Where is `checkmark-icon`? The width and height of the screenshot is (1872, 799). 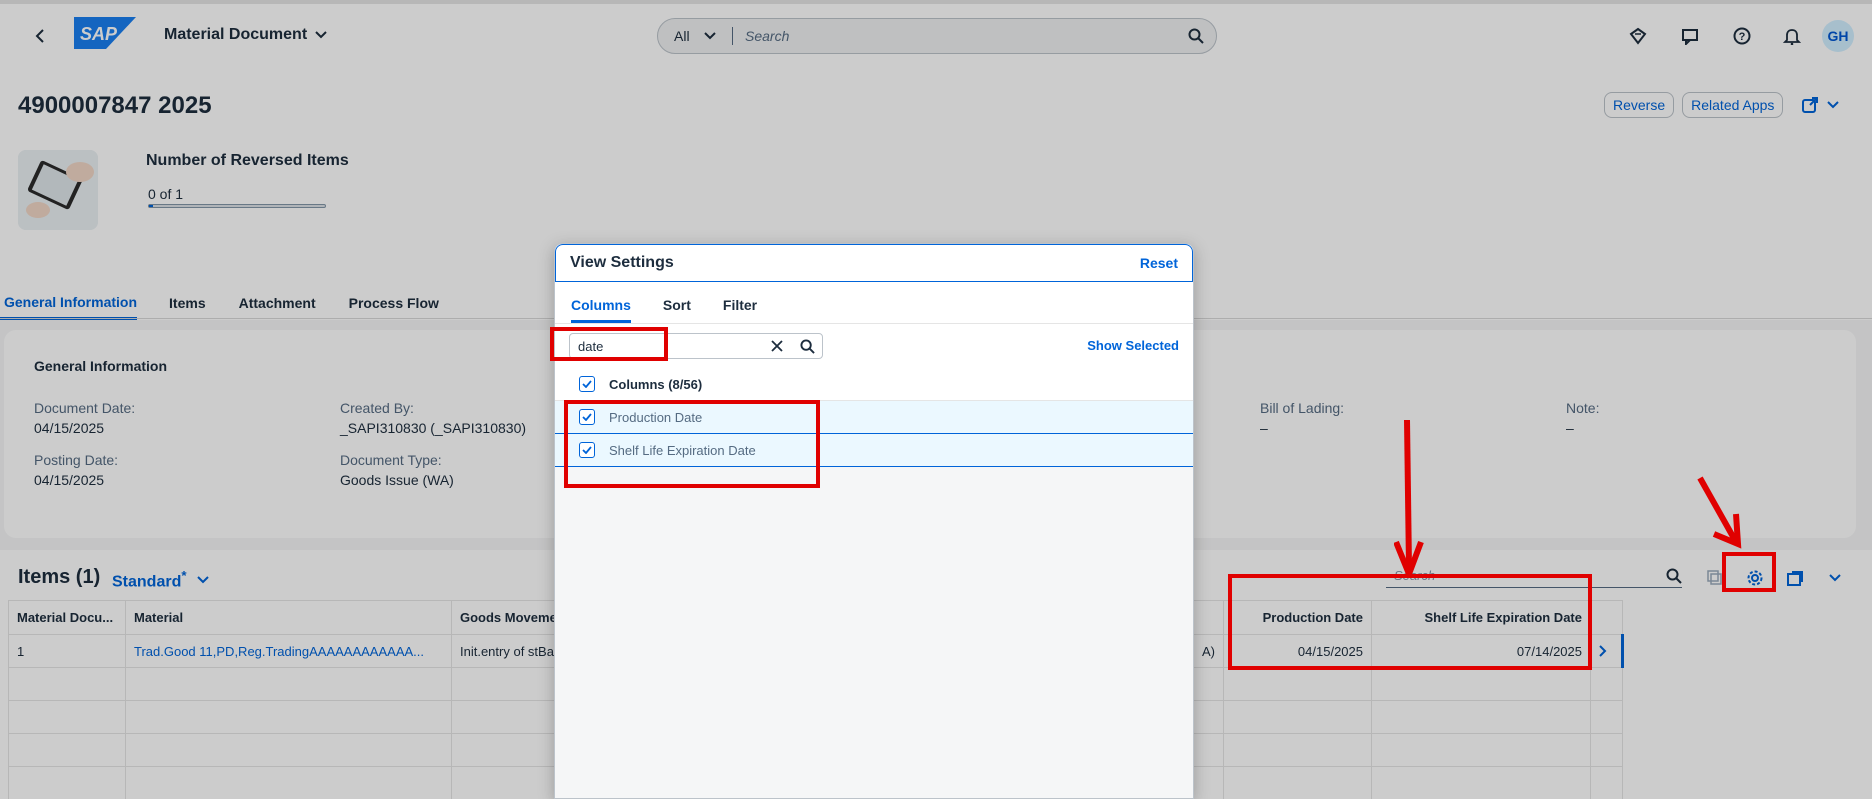
checkmark-icon is located at coordinates (587, 384).